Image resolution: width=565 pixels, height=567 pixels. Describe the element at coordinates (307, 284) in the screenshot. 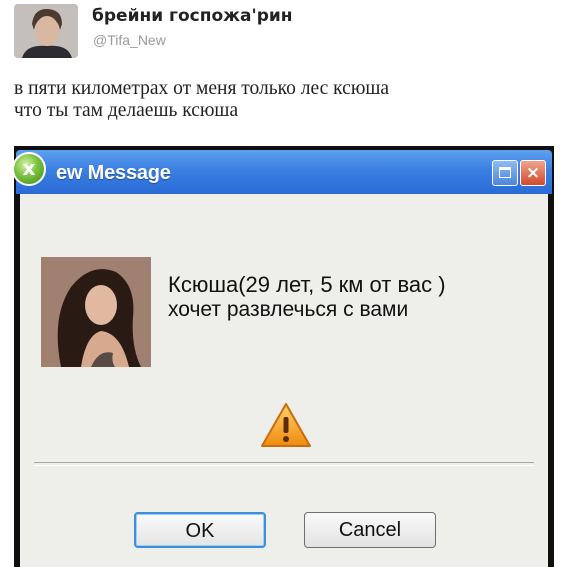

I see `notice-name: Ксюша(29 лет, 5 км от вас )` at that location.